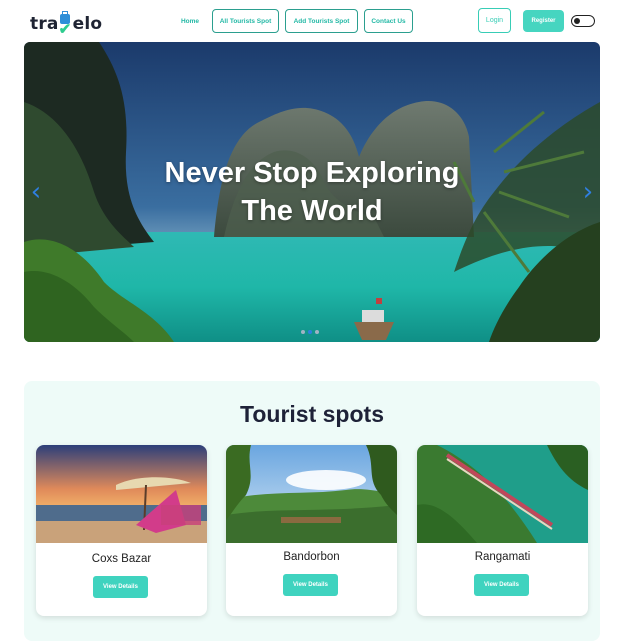 The width and height of the screenshot is (621, 641). What do you see at coordinates (190, 21) in the screenshot?
I see `nav-home-link: Home` at bounding box center [190, 21].